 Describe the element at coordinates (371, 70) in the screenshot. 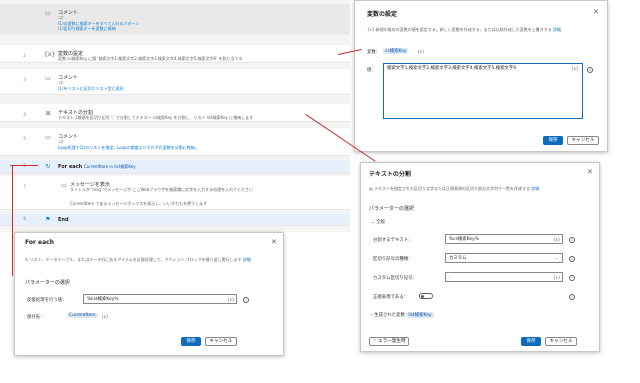

I see `value-label: 値：` at that location.